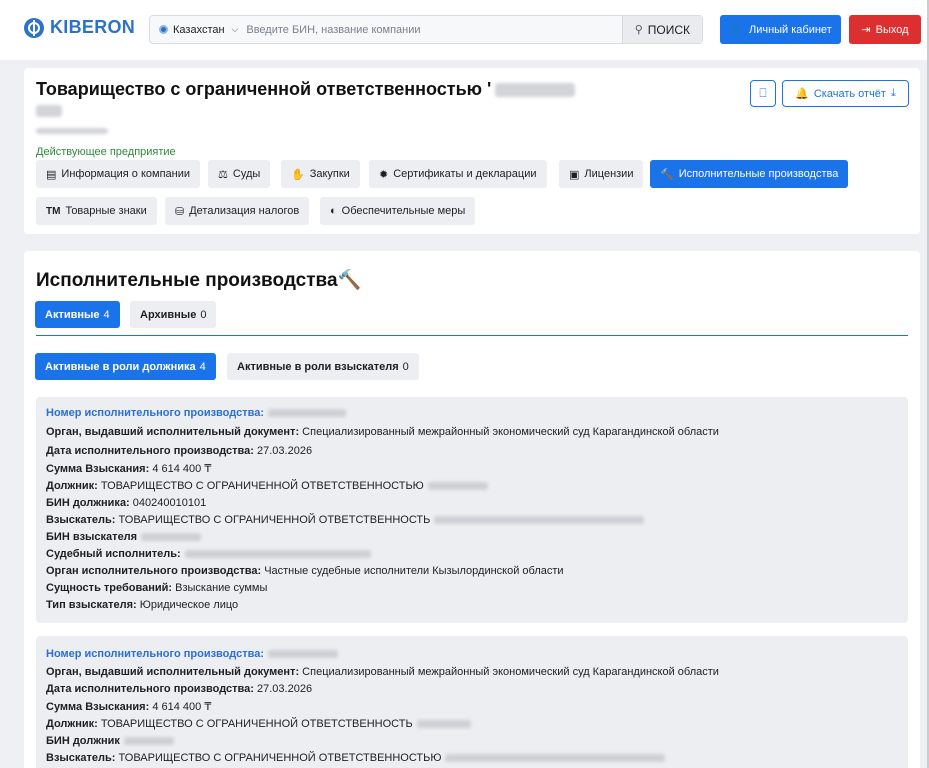 The width and height of the screenshot is (929, 768). What do you see at coordinates (168, 314) in the screenshot?
I see `tab-archived-label: Архивные` at bounding box center [168, 314].